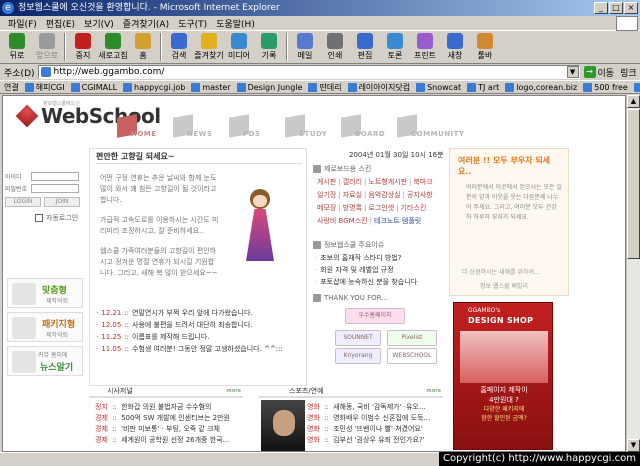 Image resolution: width=640 pixels, height=466 pixels. Describe the element at coordinates (358, 338) in the screenshot. I see `partner-banner: SOUNNET` at that location.